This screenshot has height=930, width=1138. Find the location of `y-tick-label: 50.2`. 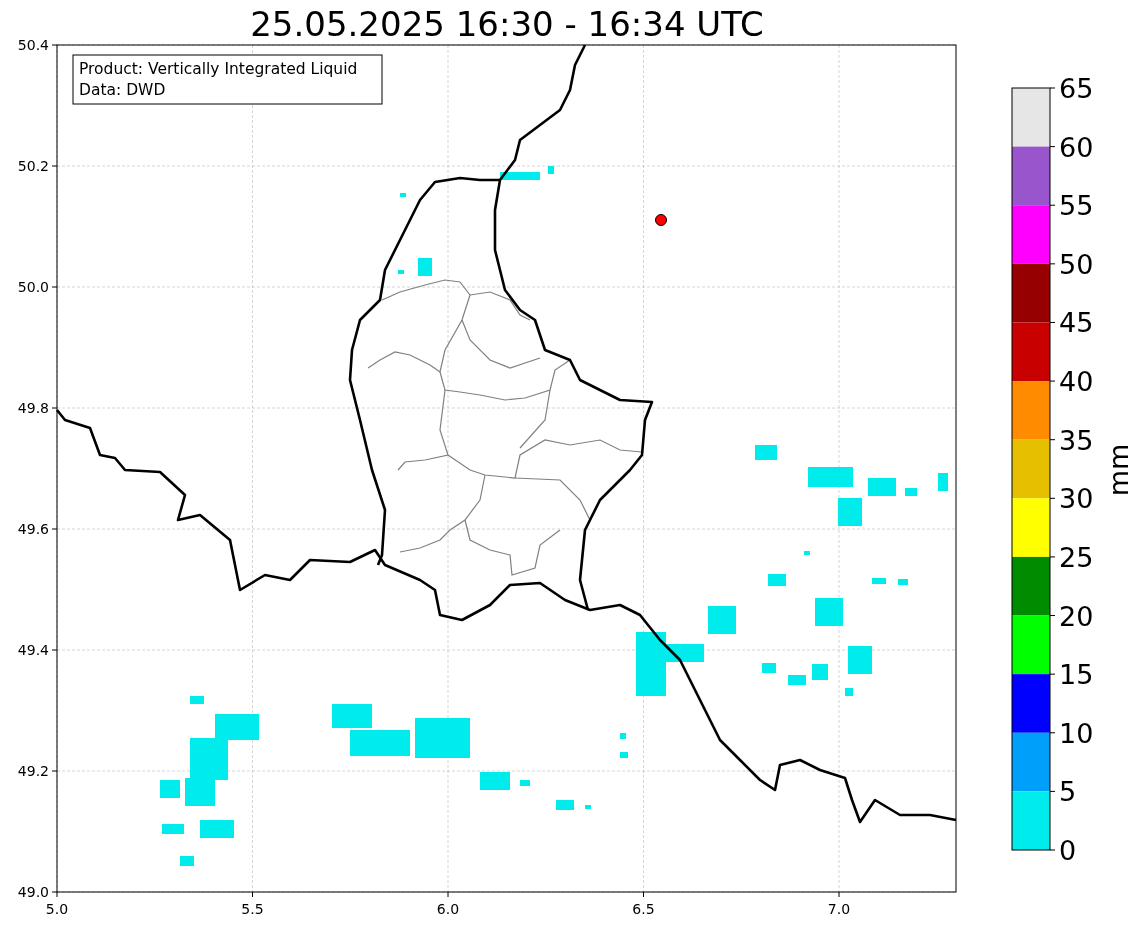

y-tick-label: 50.2 is located at coordinates (33, 166).